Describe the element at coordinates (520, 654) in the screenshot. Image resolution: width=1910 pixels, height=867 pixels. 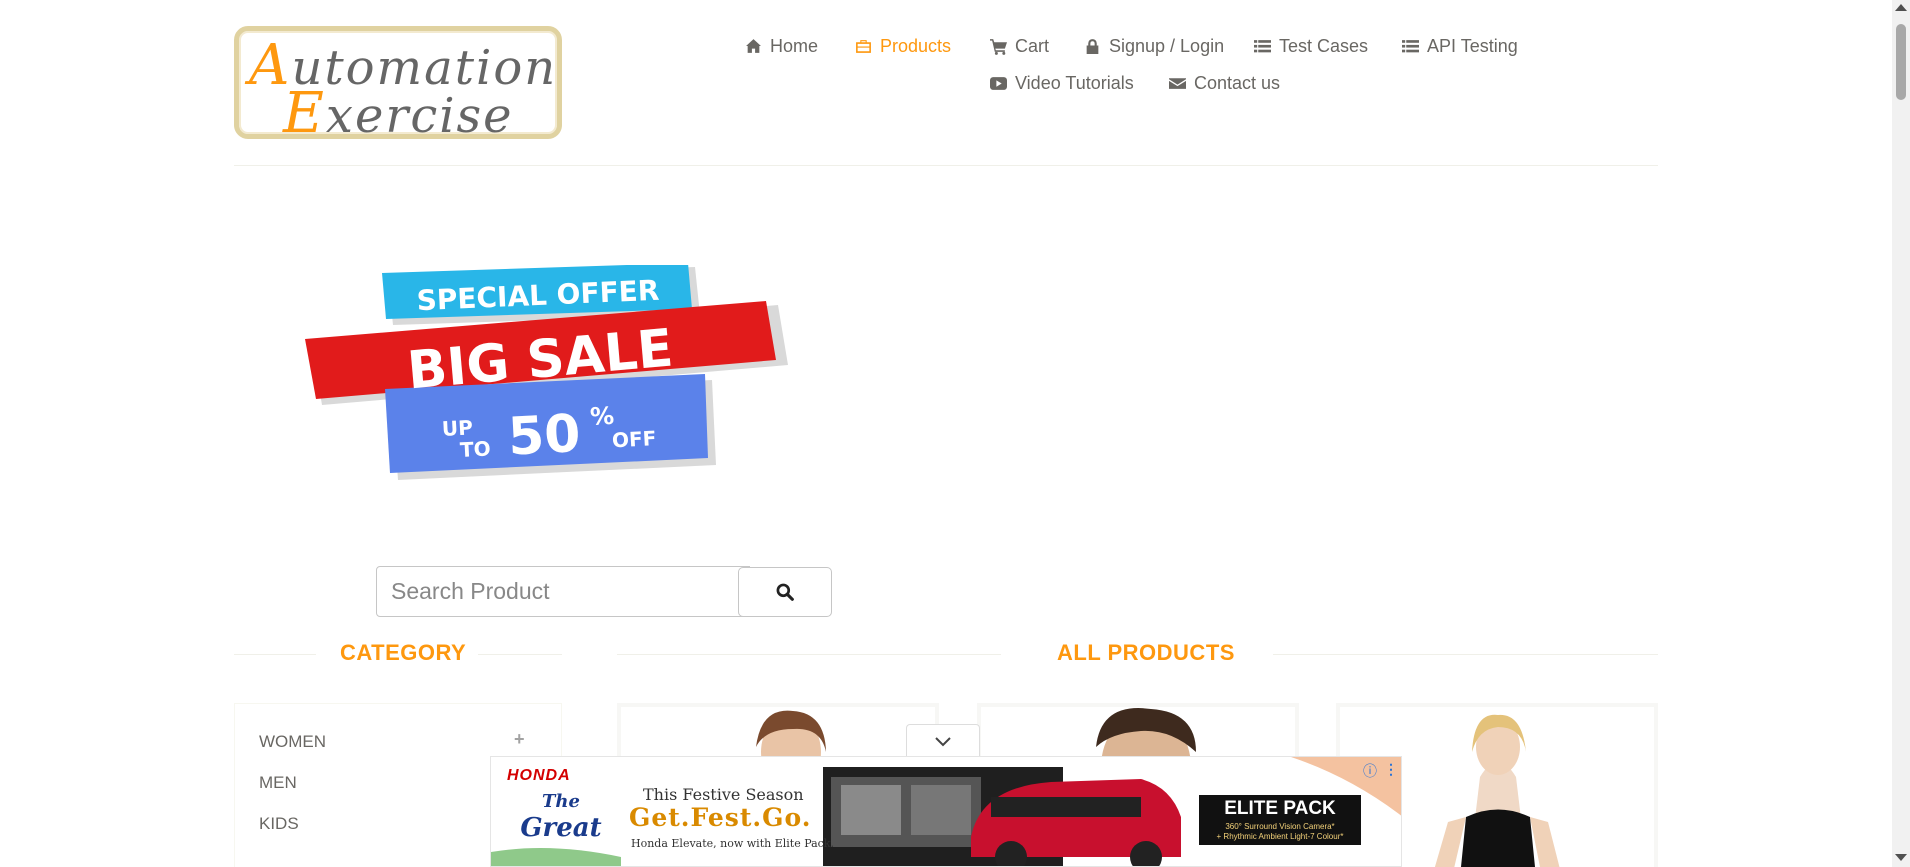
I see `category-title-line-right` at that location.